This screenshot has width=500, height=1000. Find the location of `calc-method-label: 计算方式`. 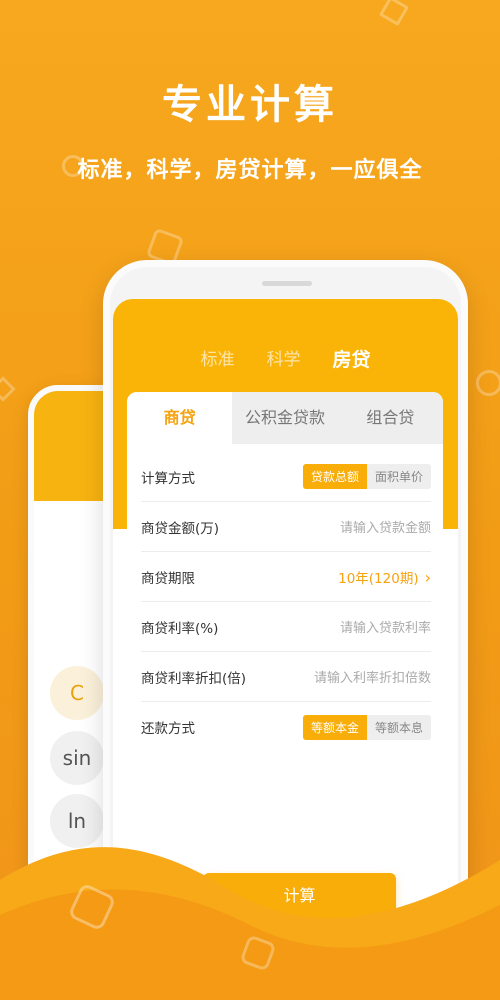

calc-method-label: 计算方式 is located at coordinates (168, 478).